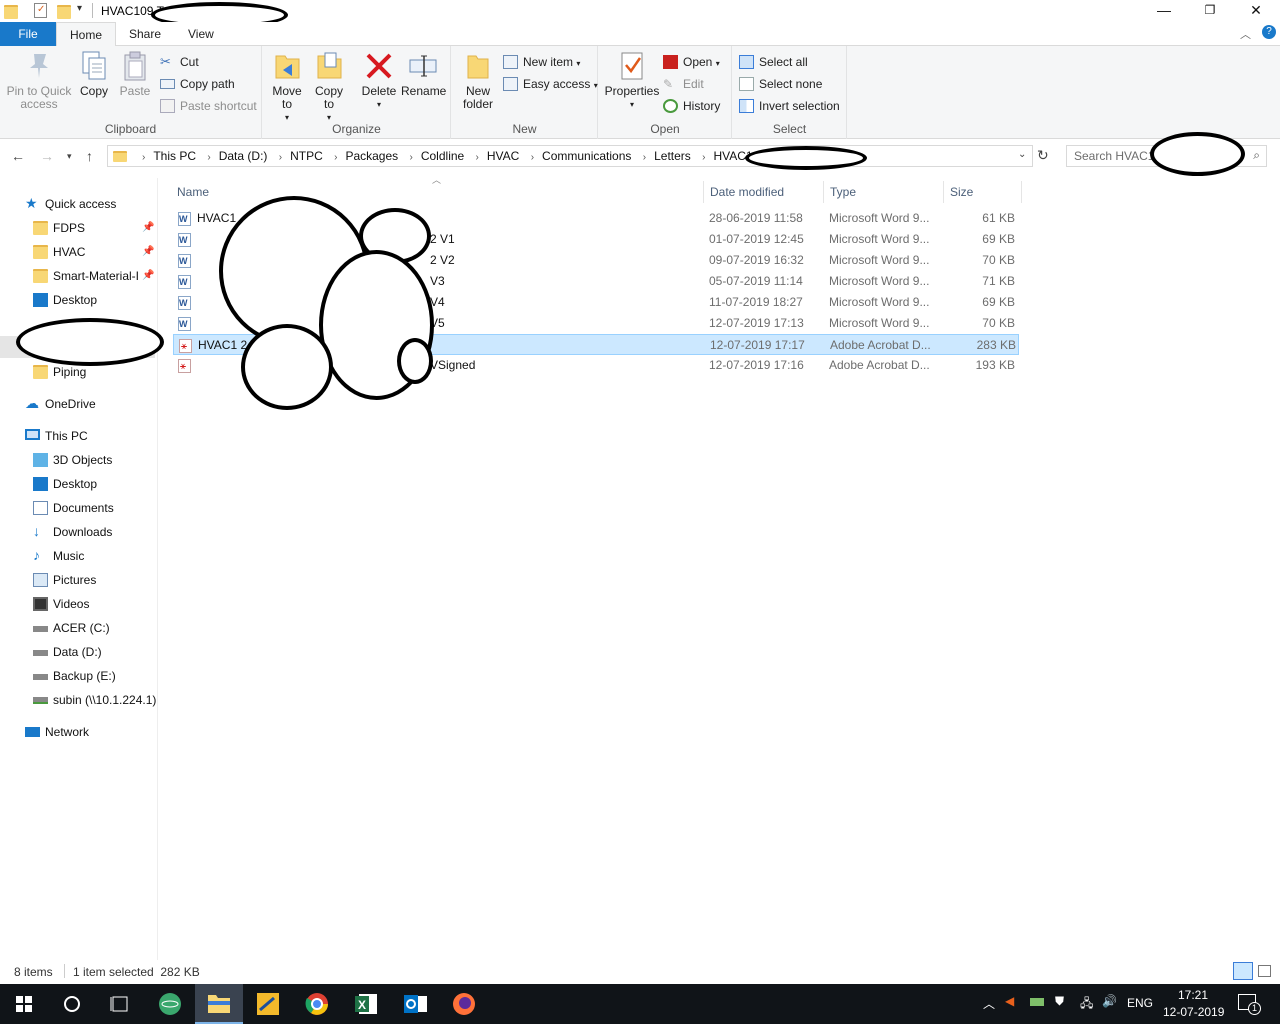 Image resolution: width=1280 pixels, height=1027 pixels. I want to click on easy-access-icon, so click(510, 84).